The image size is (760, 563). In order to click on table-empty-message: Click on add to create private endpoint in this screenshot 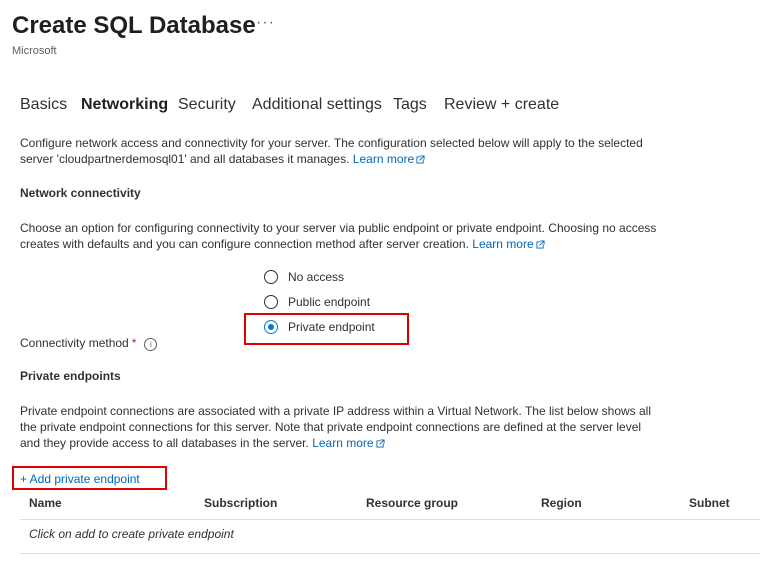, I will do `click(131, 534)`.